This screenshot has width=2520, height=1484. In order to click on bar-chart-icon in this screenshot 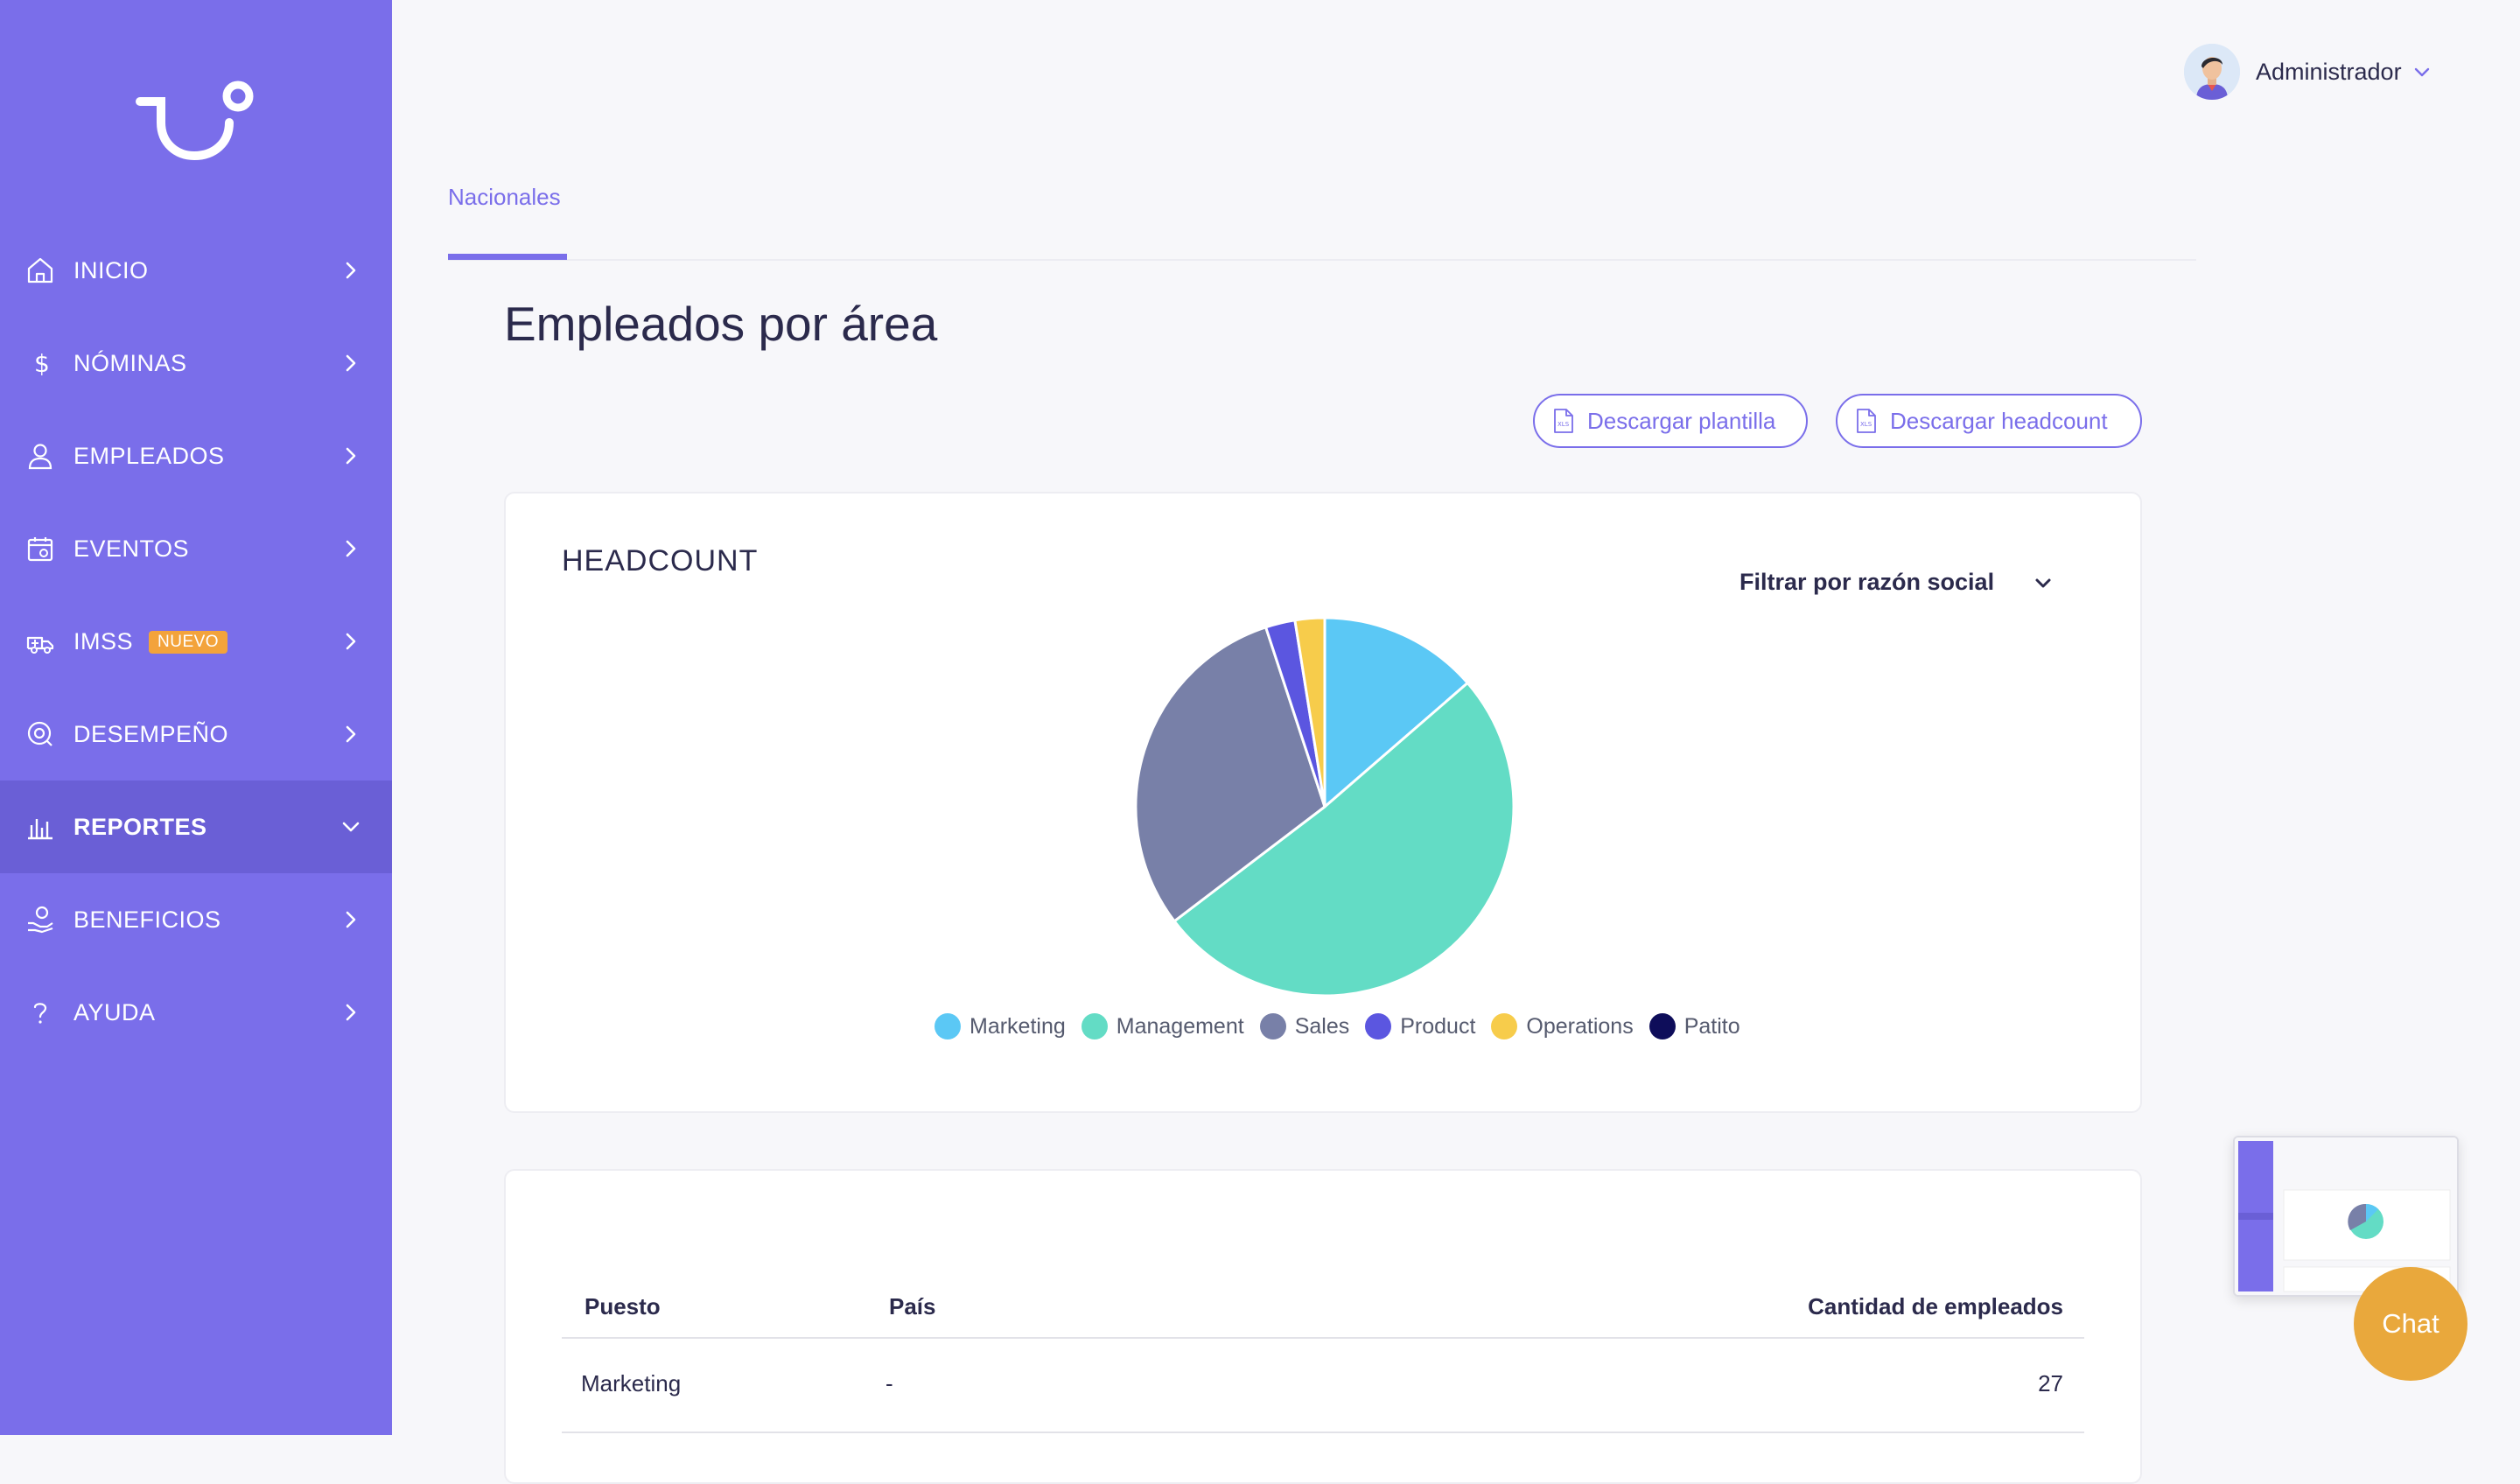, I will do `click(40, 829)`.